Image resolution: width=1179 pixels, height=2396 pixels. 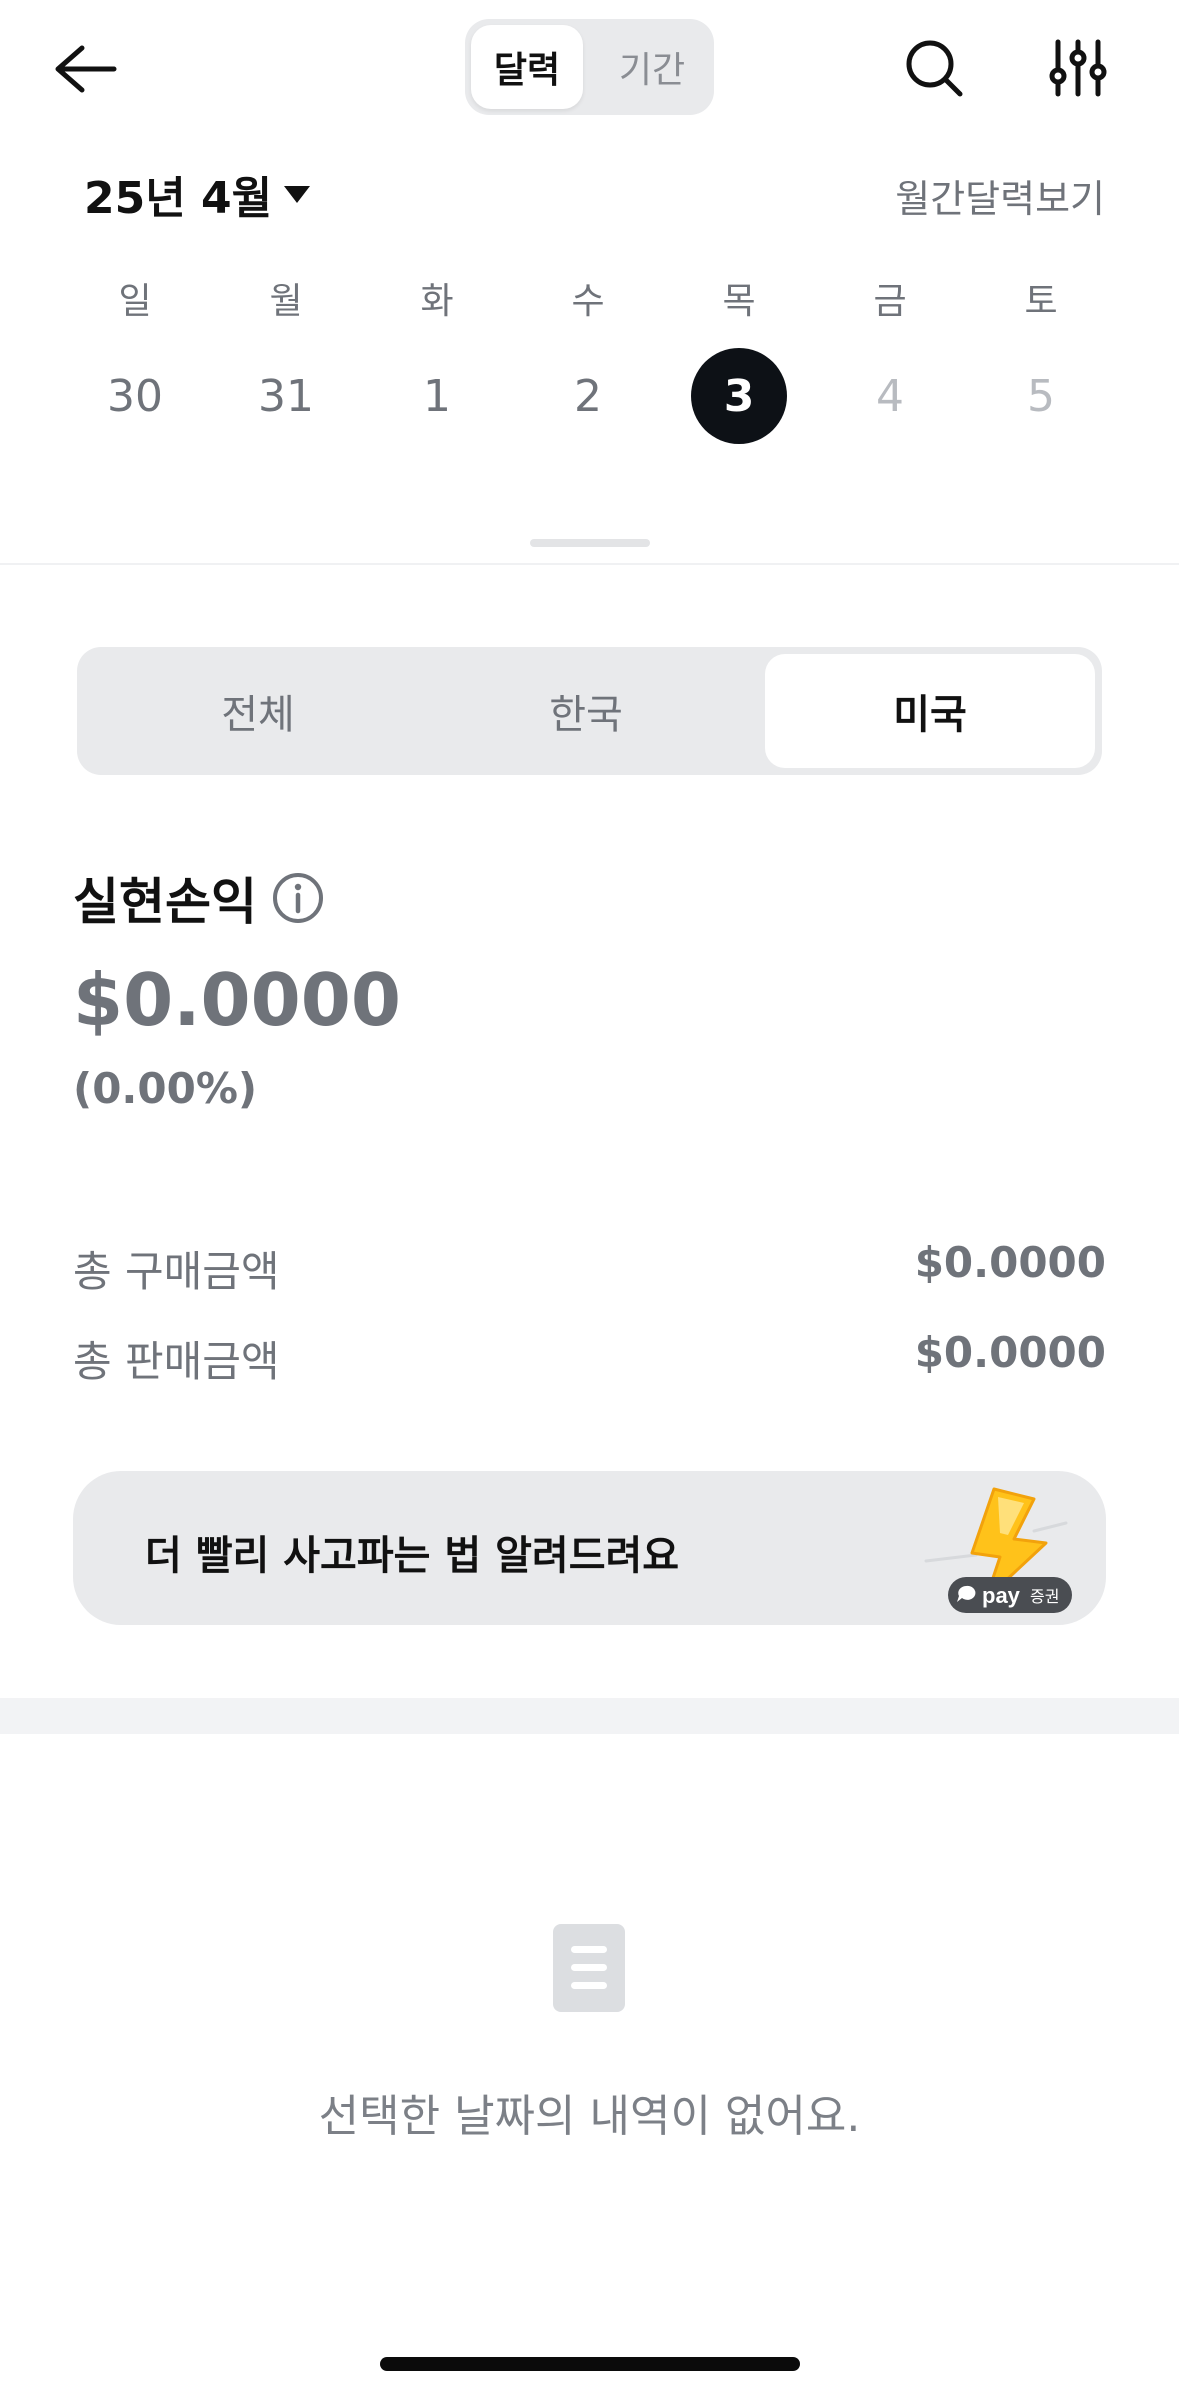 I want to click on promo-banner: 더 빨리 사고파는 법 알려드려요 pay 증권, so click(x=589, y=1548).